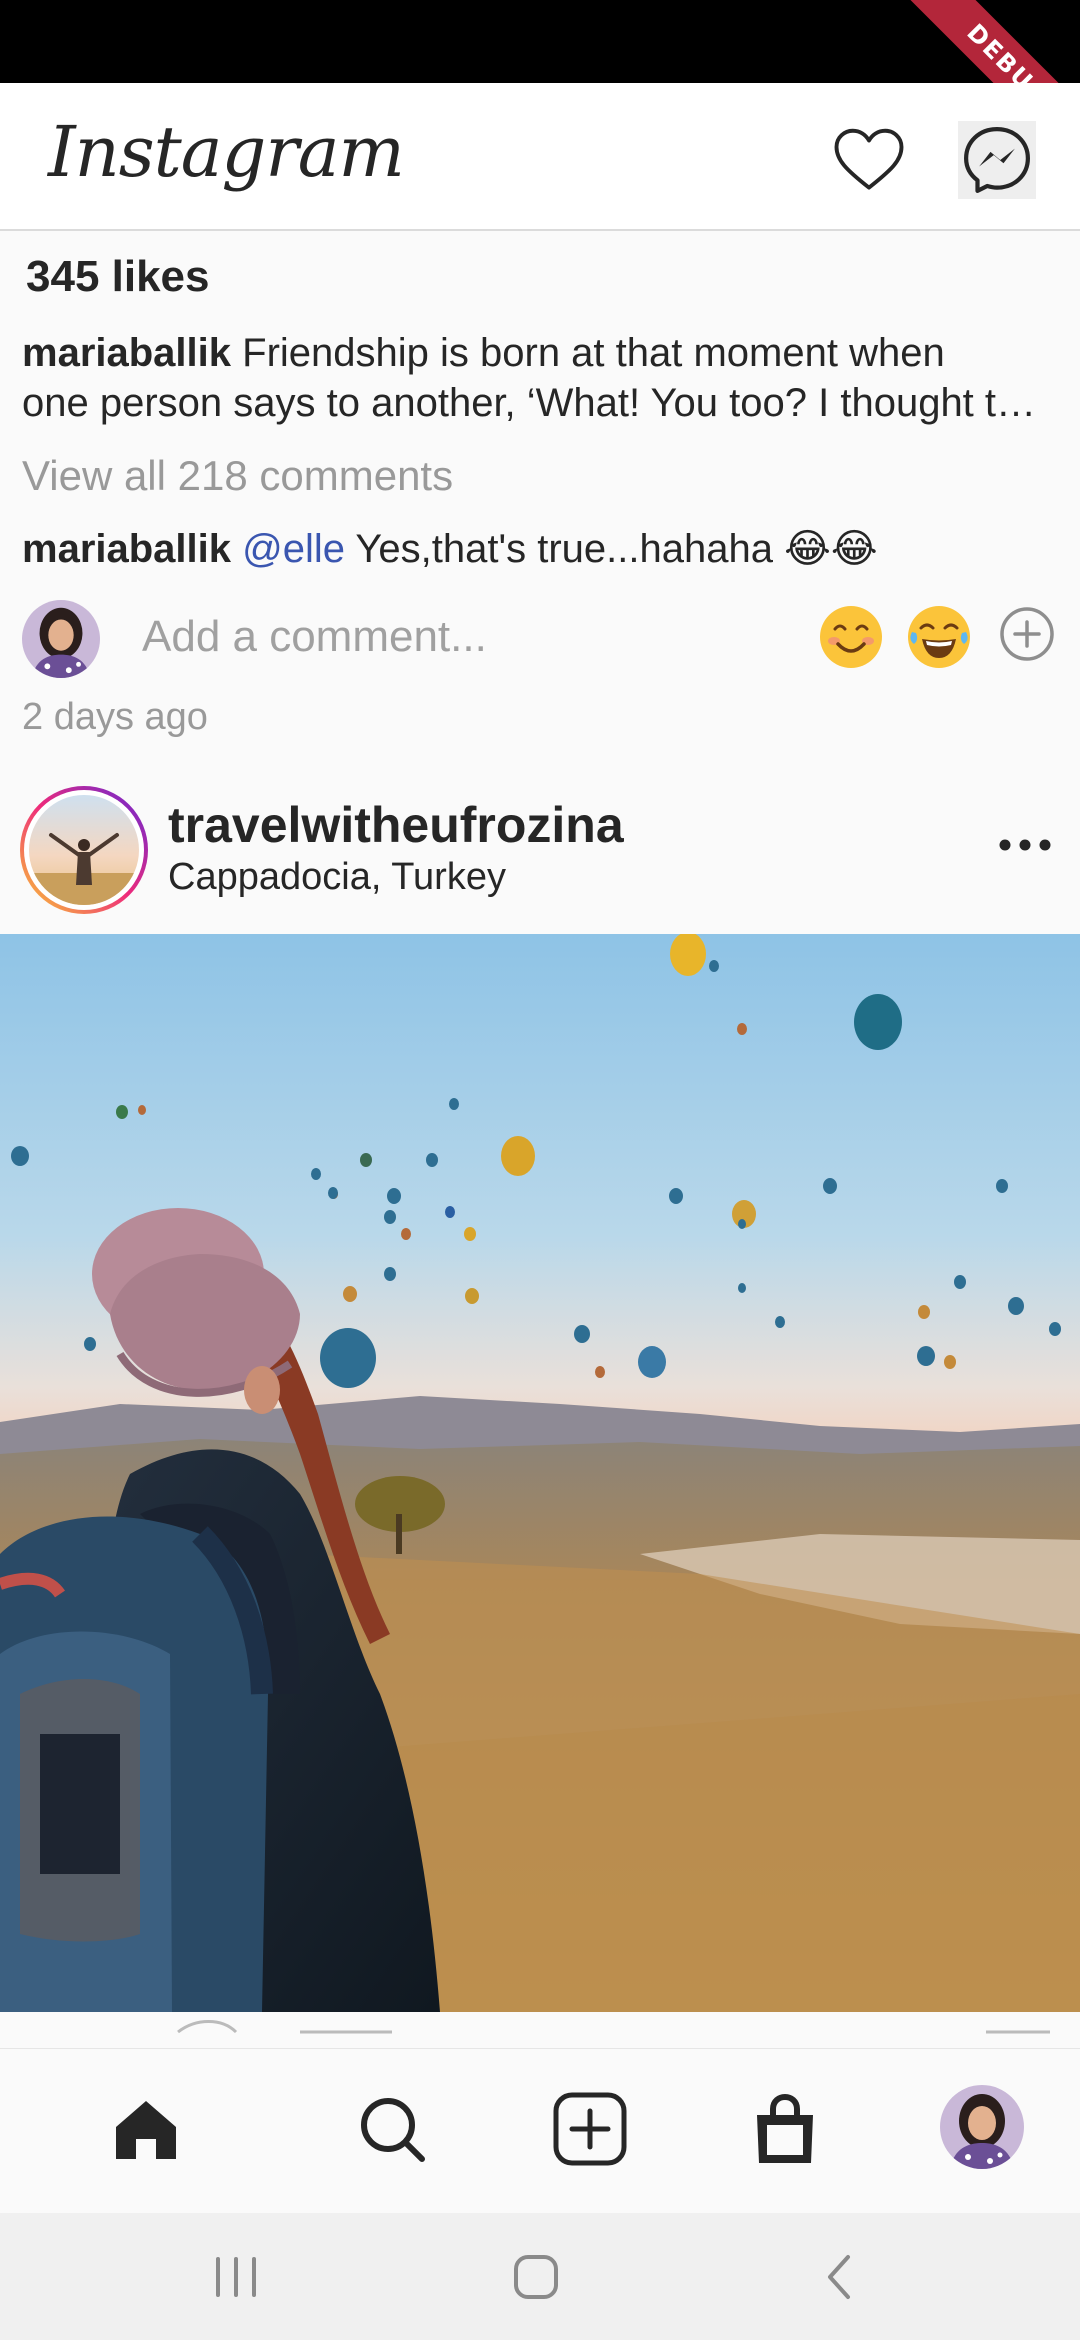 This screenshot has height=2340, width=1080. Describe the element at coordinates (146, 2129) in the screenshot. I see `home-icon` at that location.